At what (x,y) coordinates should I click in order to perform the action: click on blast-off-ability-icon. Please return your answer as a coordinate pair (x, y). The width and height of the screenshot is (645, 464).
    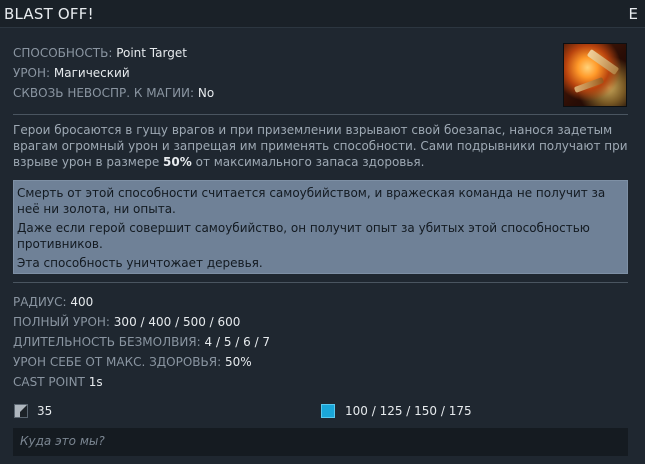
    Looking at the image, I should click on (595, 75).